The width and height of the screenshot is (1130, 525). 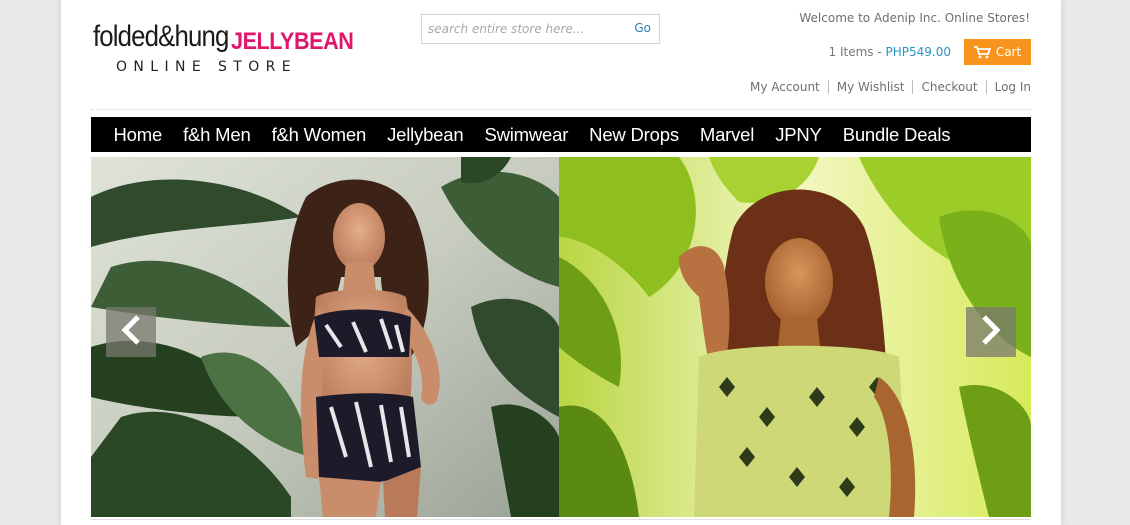 I want to click on header-divider, so click(x=561, y=109).